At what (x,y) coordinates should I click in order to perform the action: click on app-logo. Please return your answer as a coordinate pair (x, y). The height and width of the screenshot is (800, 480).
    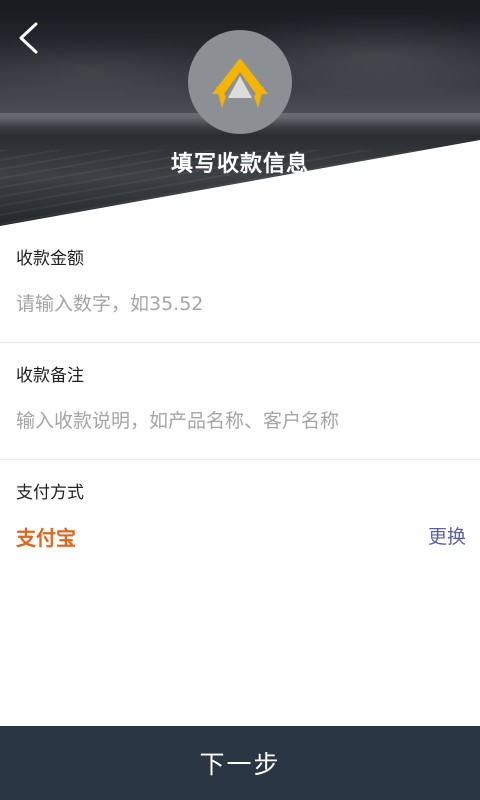
    Looking at the image, I should click on (240, 82).